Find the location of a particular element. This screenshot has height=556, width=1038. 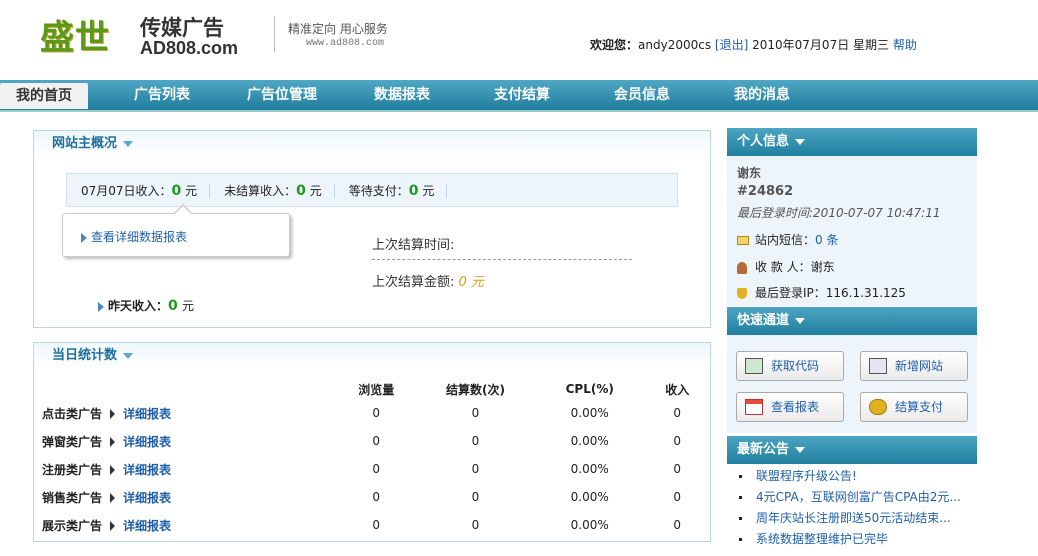

settle-pay-button: 结算支付 is located at coordinates (914, 407).